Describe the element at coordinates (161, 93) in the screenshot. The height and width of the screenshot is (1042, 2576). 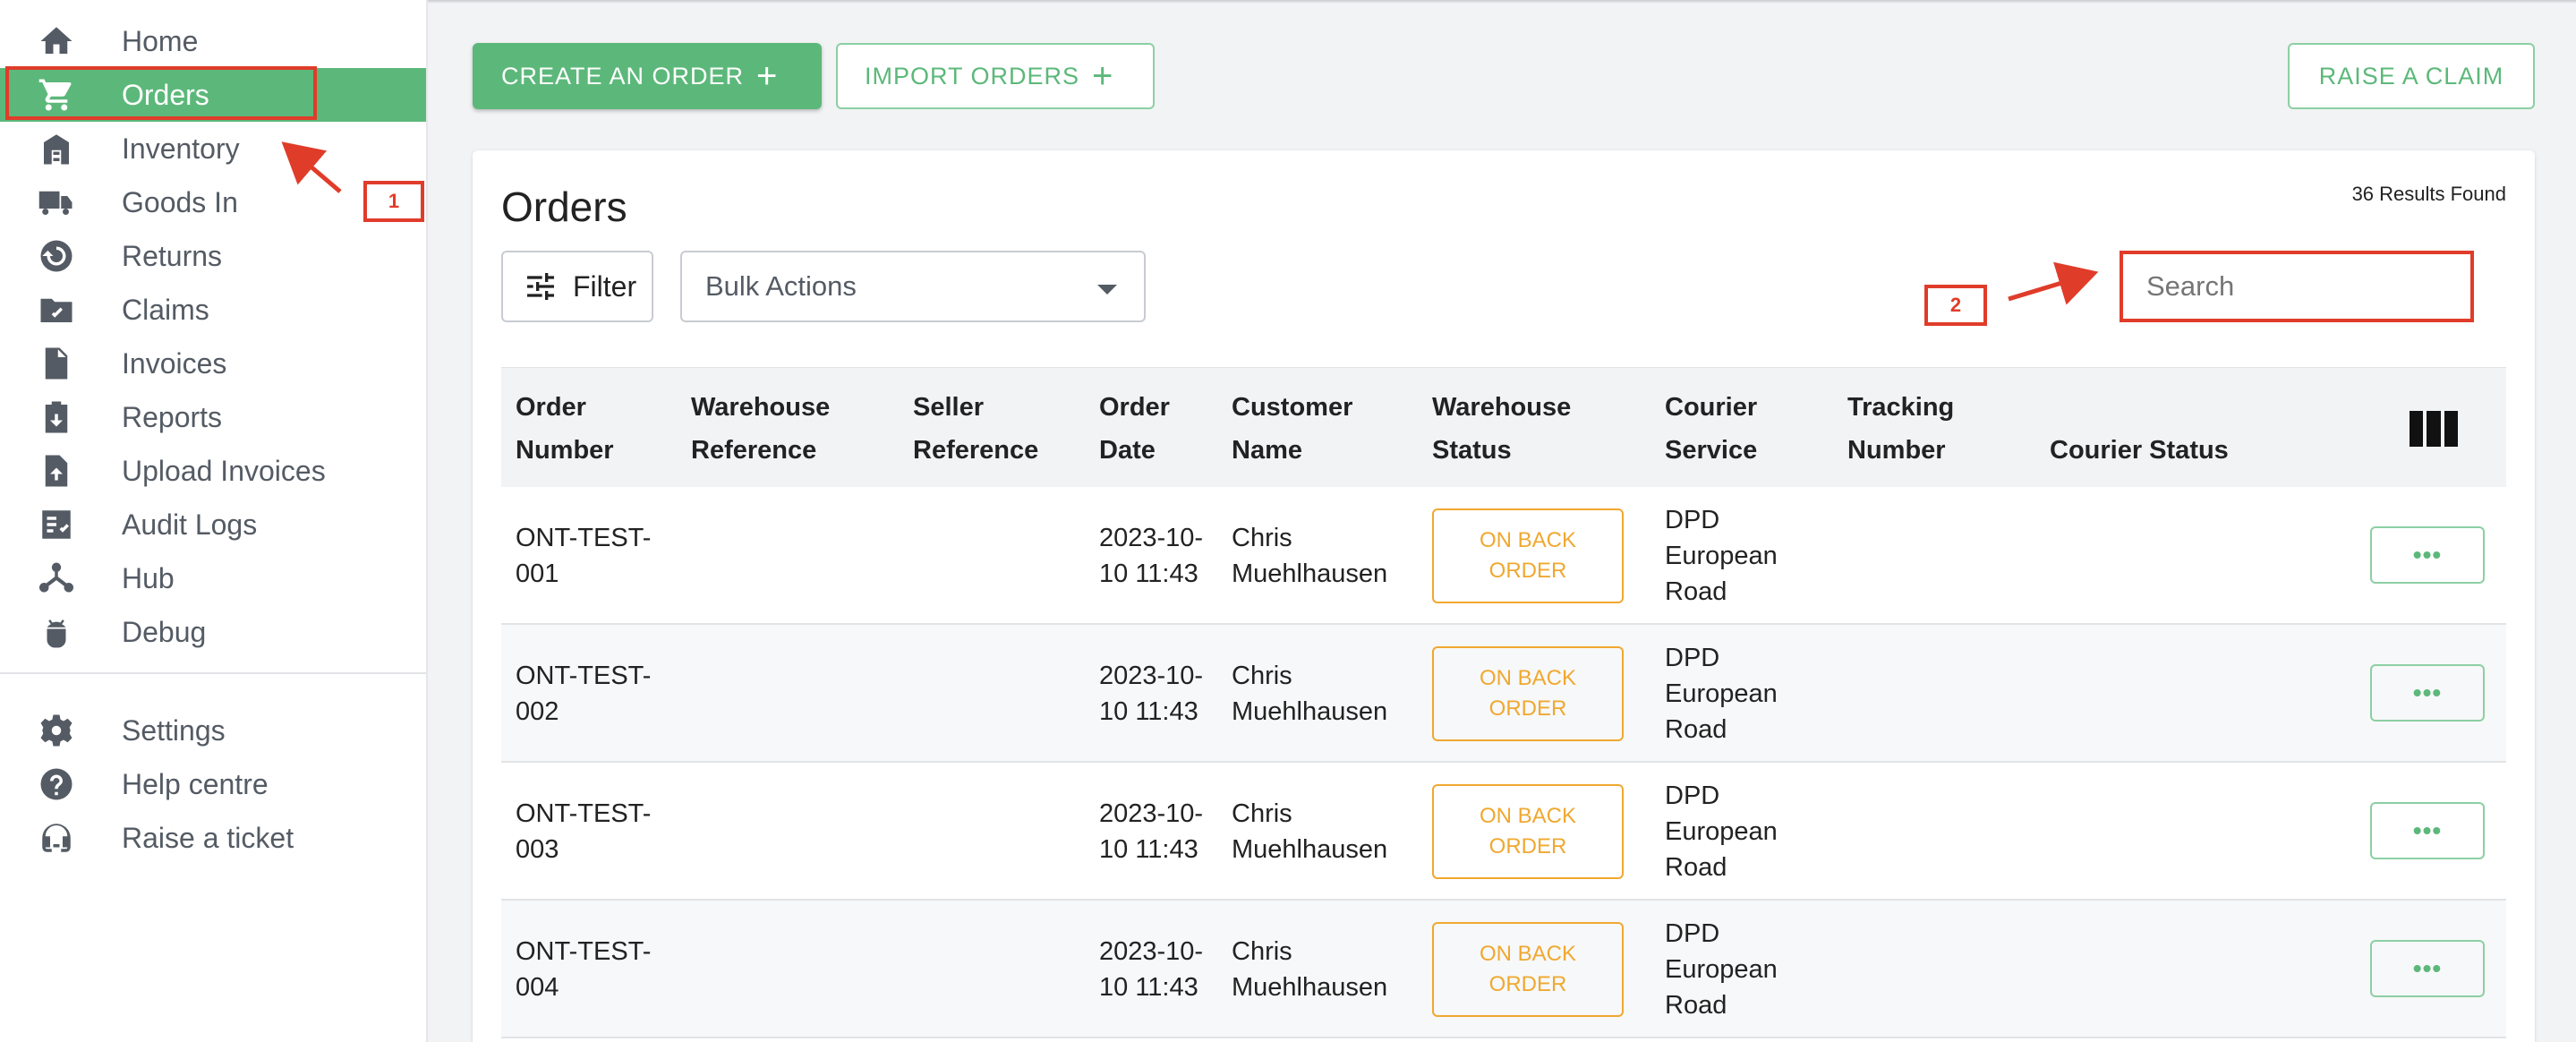
I see `annotation-highlight-orders` at that location.